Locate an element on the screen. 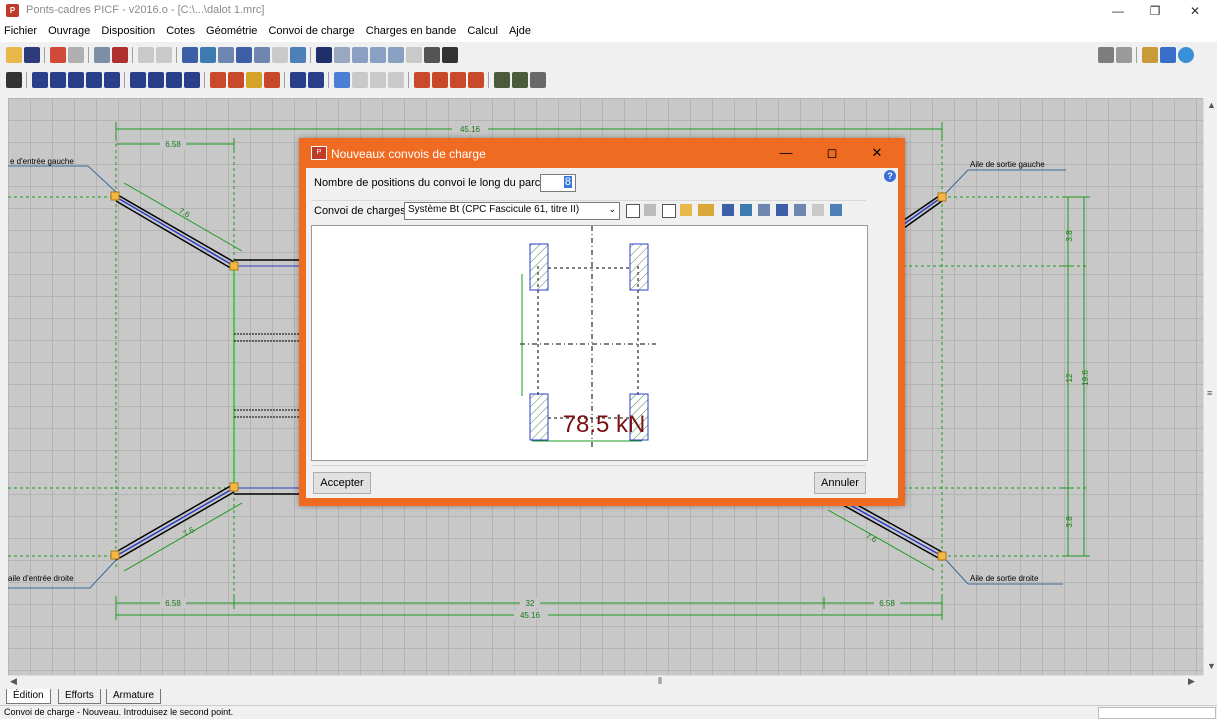 This screenshot has height=719, width=1217. new-document-icon is located at coordinates (669, 211).